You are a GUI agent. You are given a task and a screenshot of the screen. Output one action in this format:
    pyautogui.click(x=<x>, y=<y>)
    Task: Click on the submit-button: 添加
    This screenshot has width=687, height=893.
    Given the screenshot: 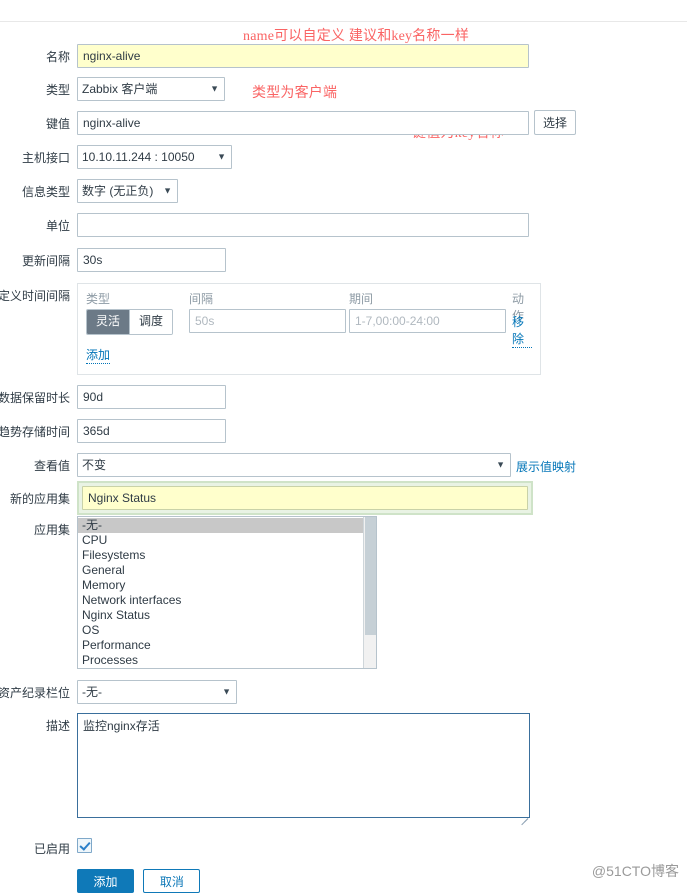 What is the action you would take?
    pyautogui.click(x=105, y=881)
    